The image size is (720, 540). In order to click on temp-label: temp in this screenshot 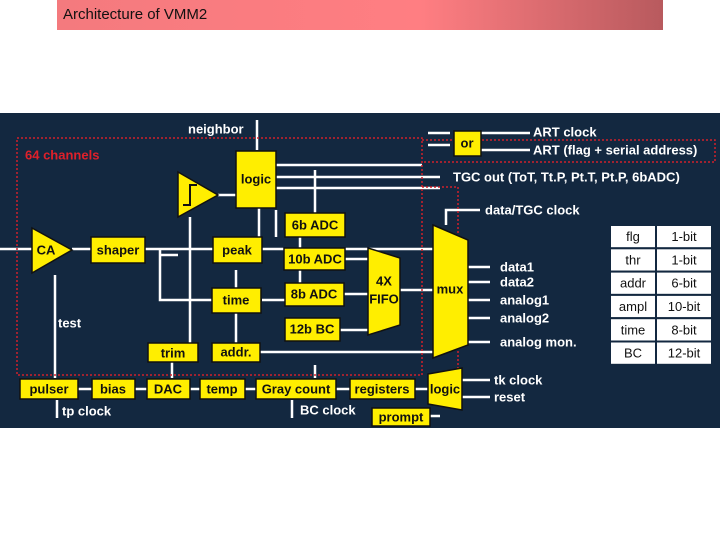, I will do `click(221, 389)`.